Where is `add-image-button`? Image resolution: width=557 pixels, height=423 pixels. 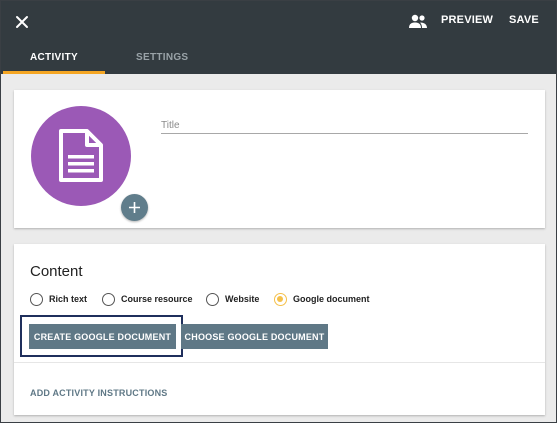
add-image-button is located at coordinates (134, 207).